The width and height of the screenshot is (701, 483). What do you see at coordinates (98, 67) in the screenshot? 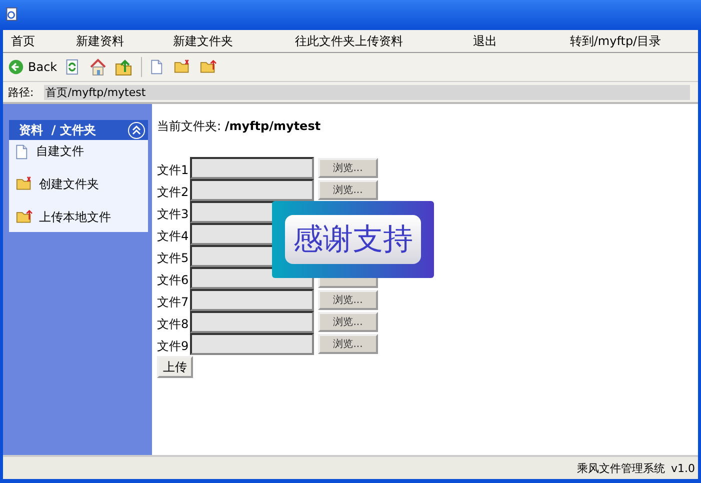
I see `home-icon` at bounding box center [98, 67].